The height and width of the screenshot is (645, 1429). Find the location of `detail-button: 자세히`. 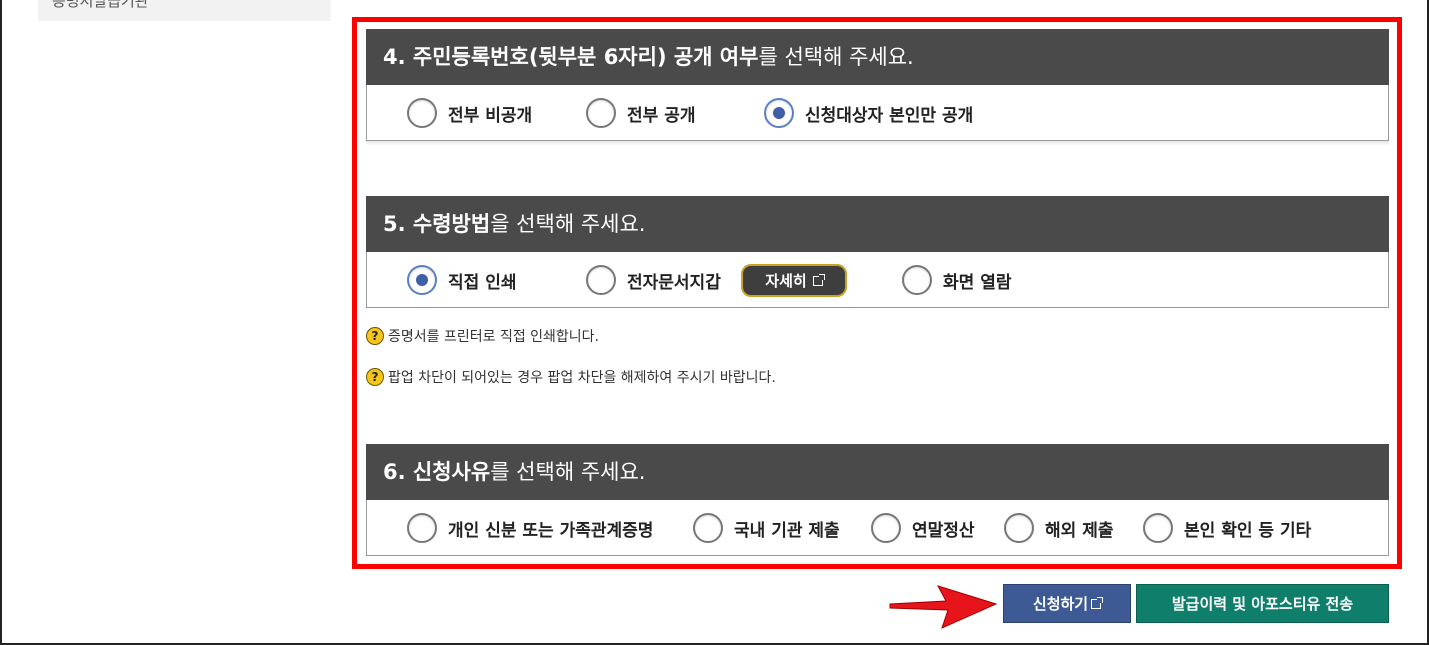

detail-button: 자세히 is located at coordinates (794, 280).